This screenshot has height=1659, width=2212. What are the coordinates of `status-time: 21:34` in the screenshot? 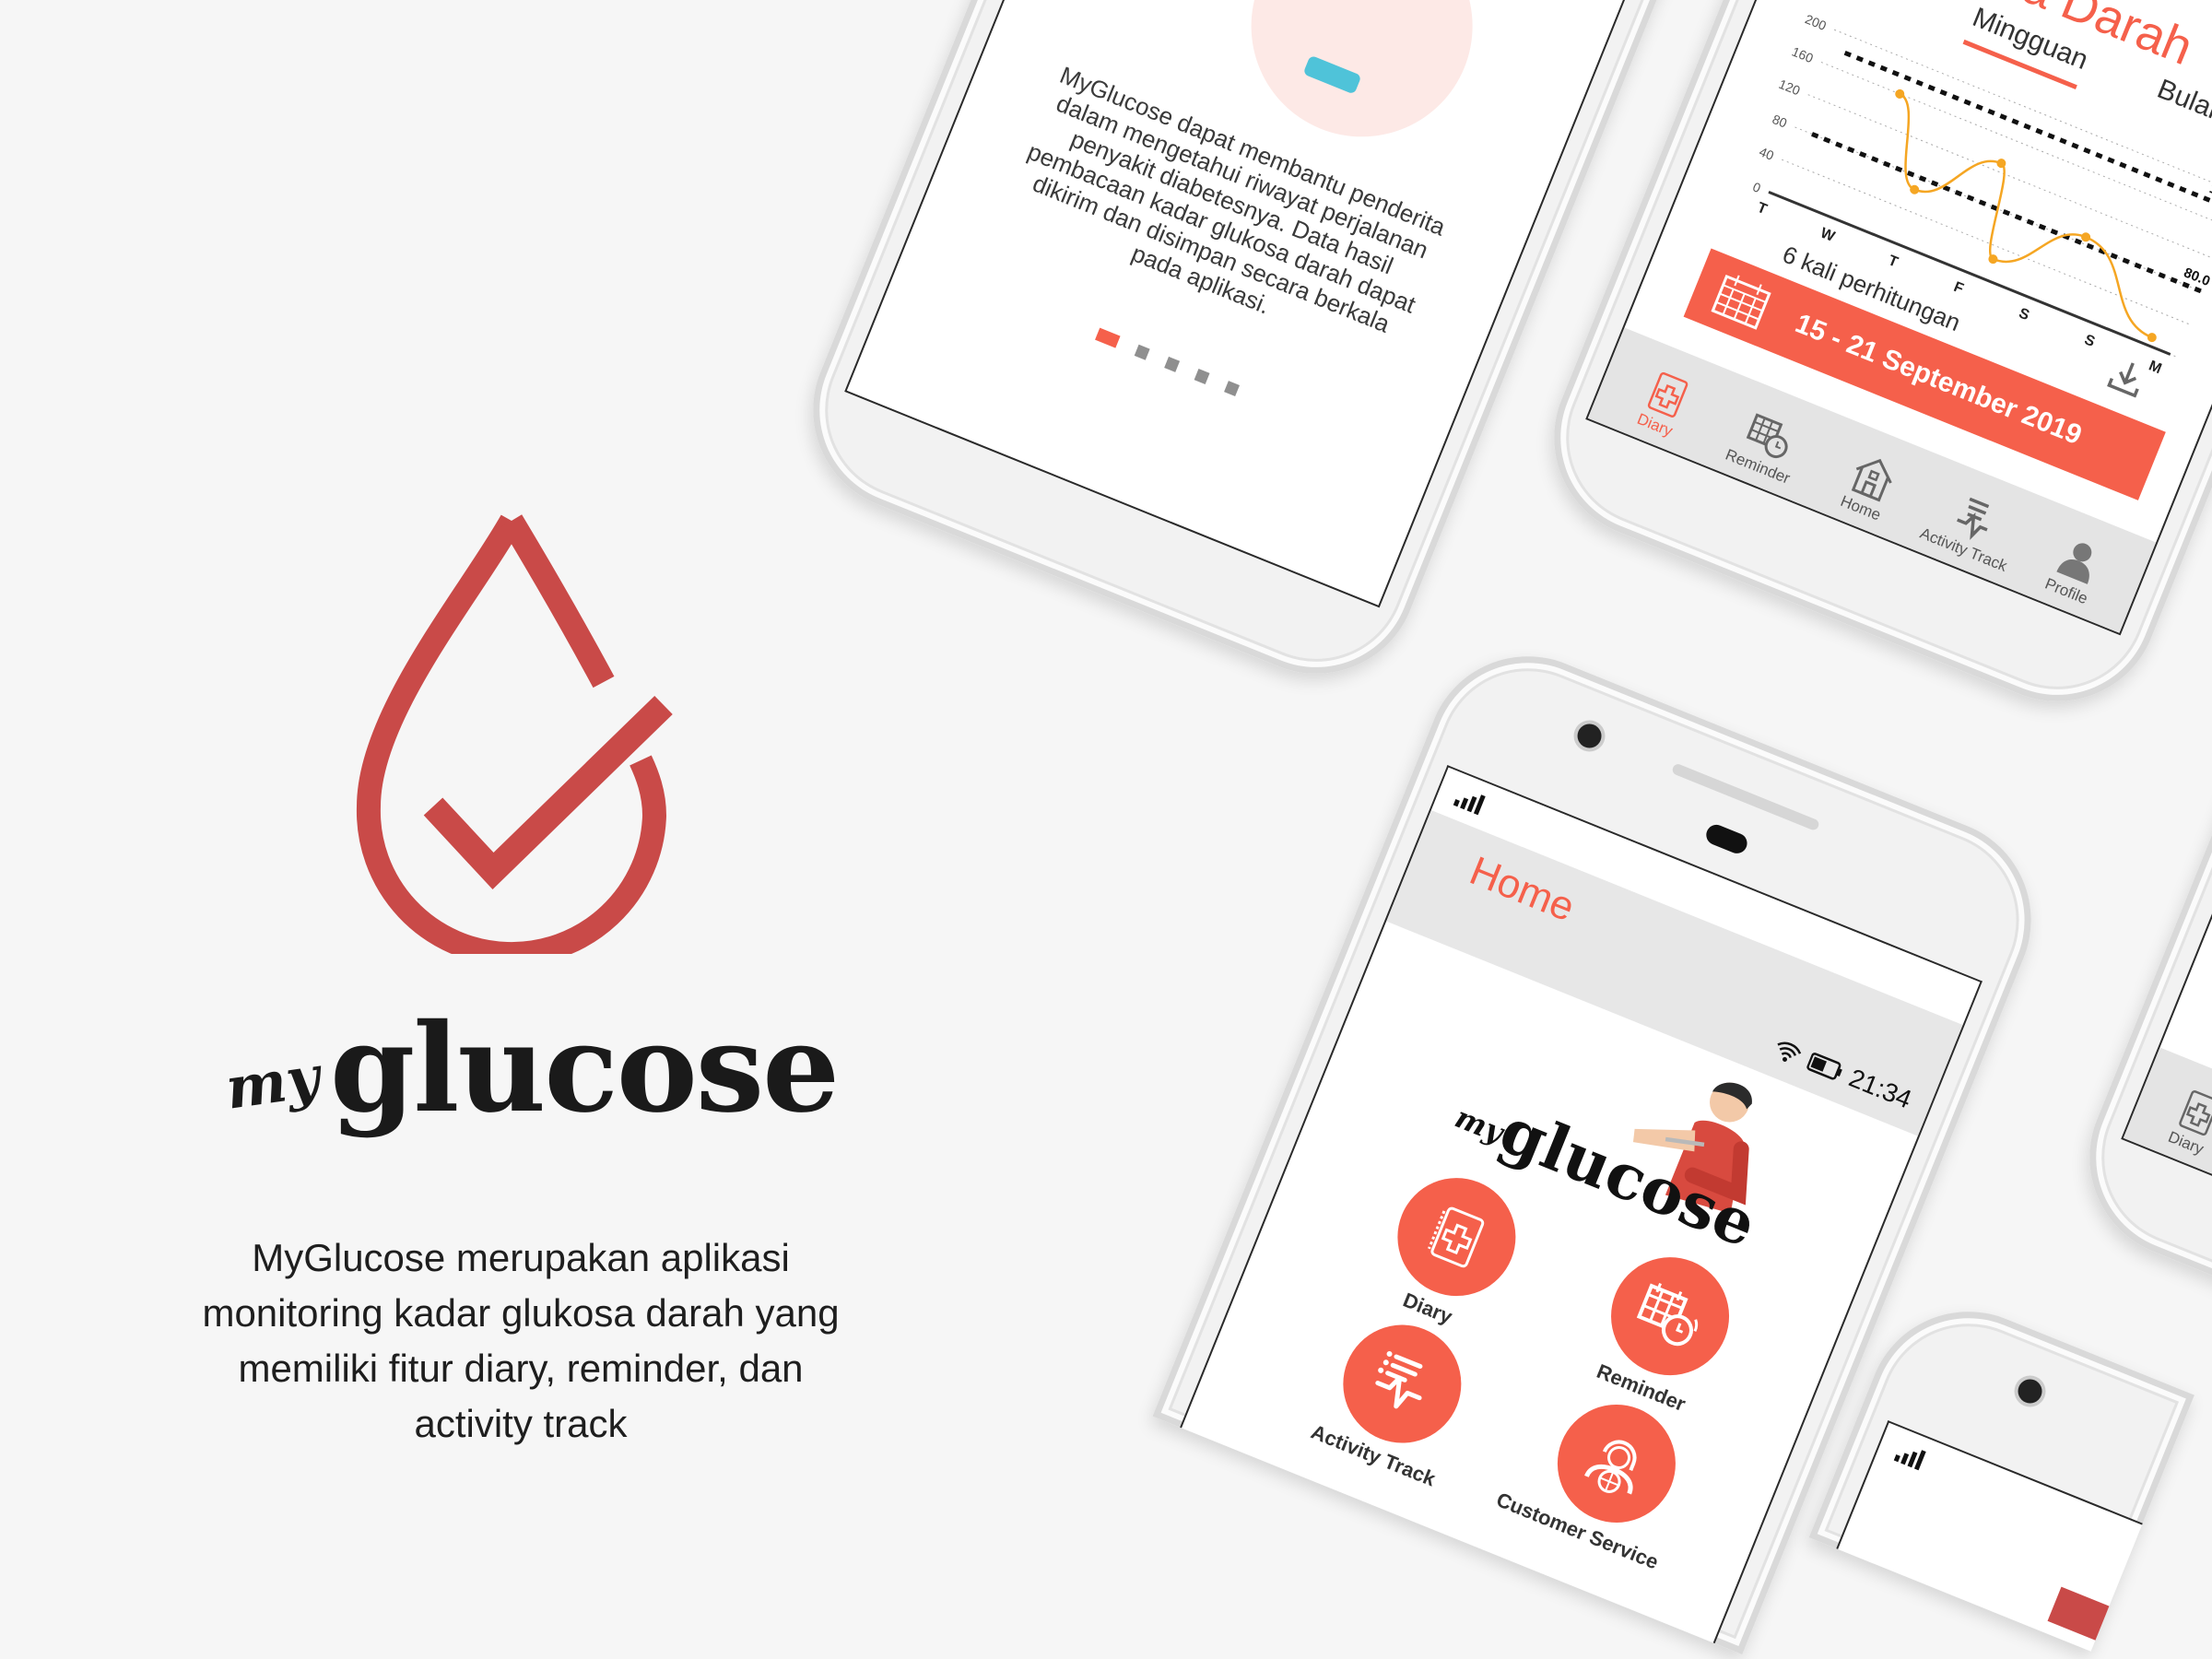 It's located at (1880, 1088).